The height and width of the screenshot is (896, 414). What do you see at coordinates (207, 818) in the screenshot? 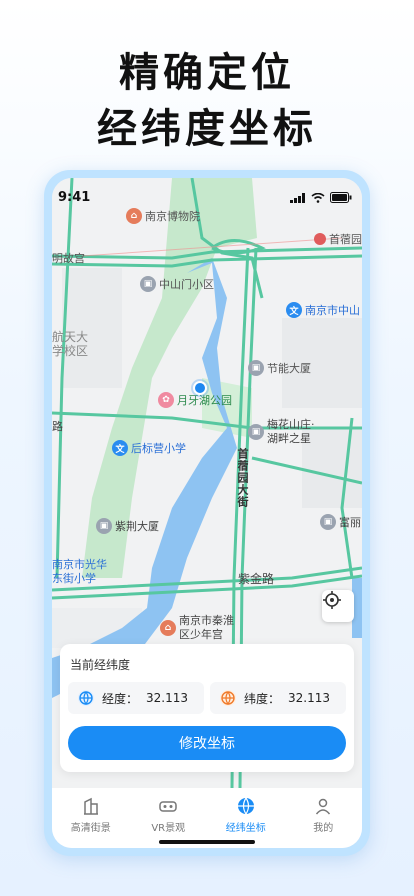
I see `tab-bar: 高清街景 VR景观 经纬坐标 我的` at bounding box center [207, 818].